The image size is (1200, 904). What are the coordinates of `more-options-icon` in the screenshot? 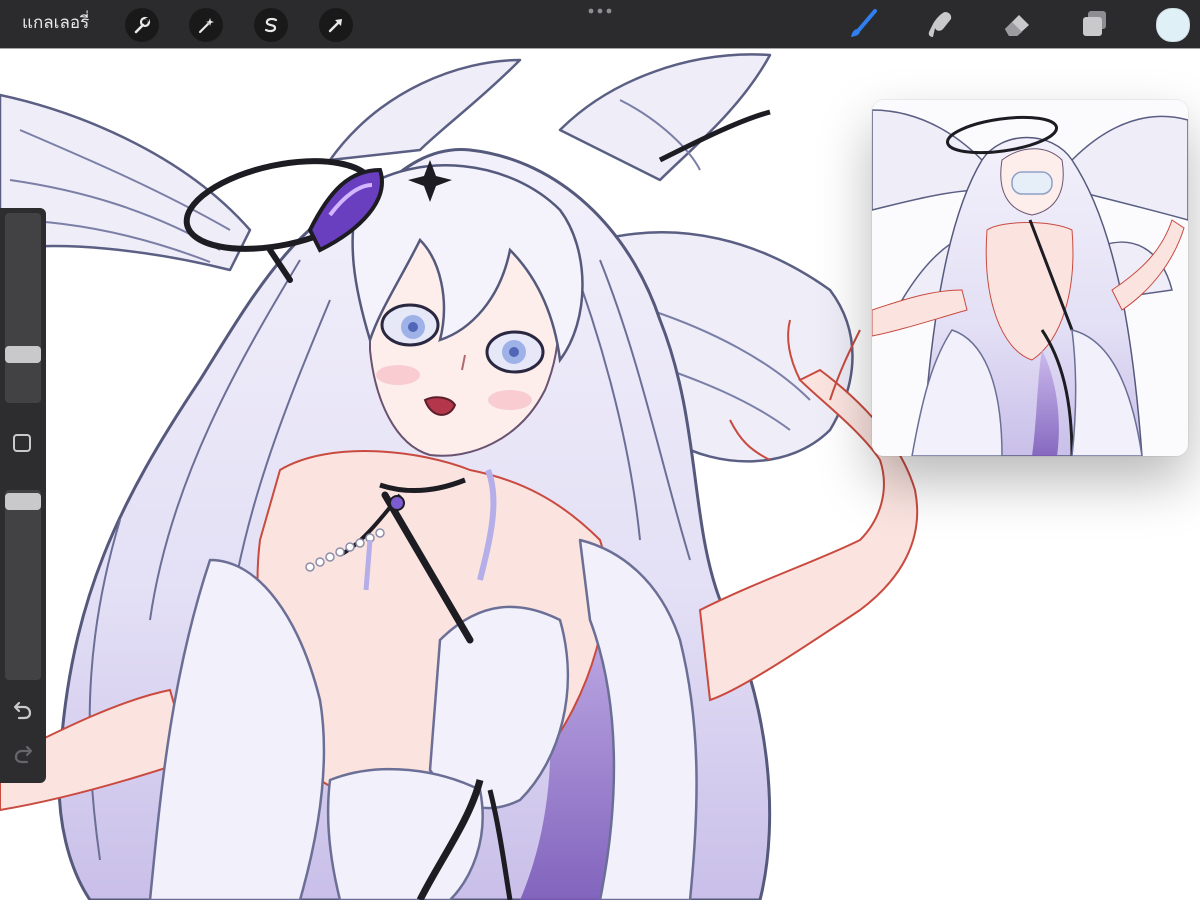 It's located at (600, 11).